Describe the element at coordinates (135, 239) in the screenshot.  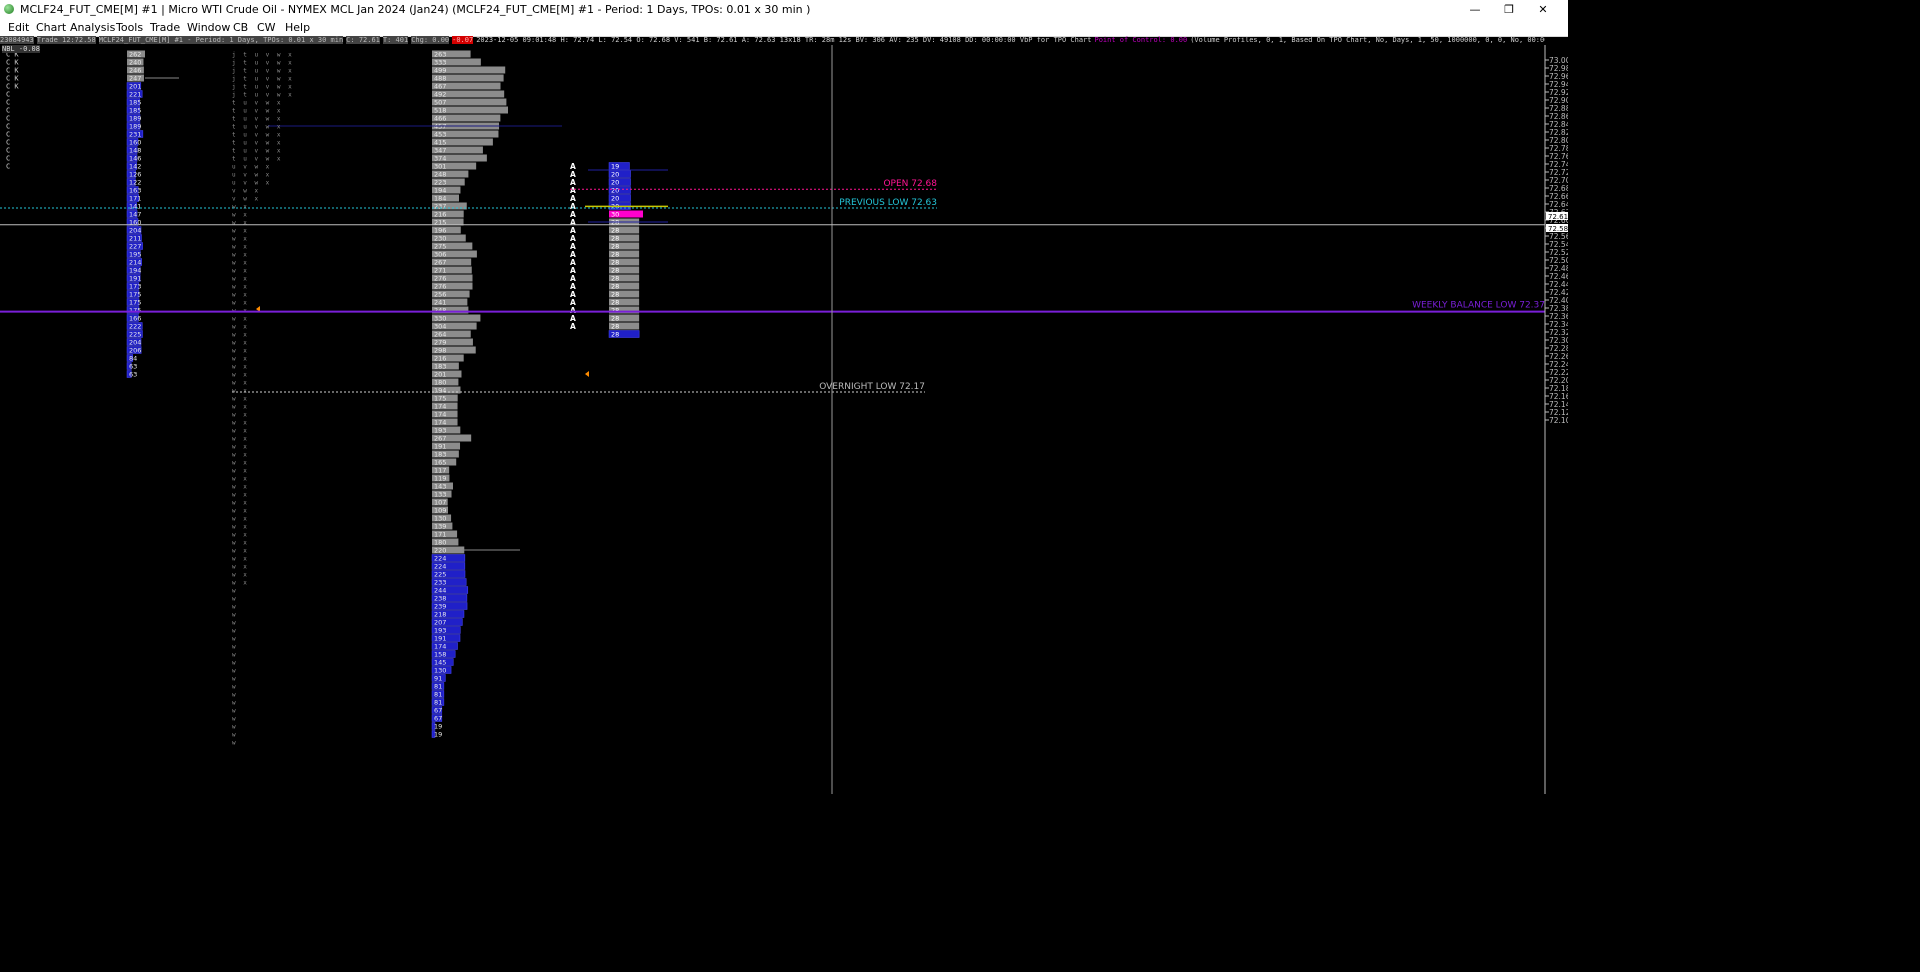
I see `profile-b-label: 211` at that location.